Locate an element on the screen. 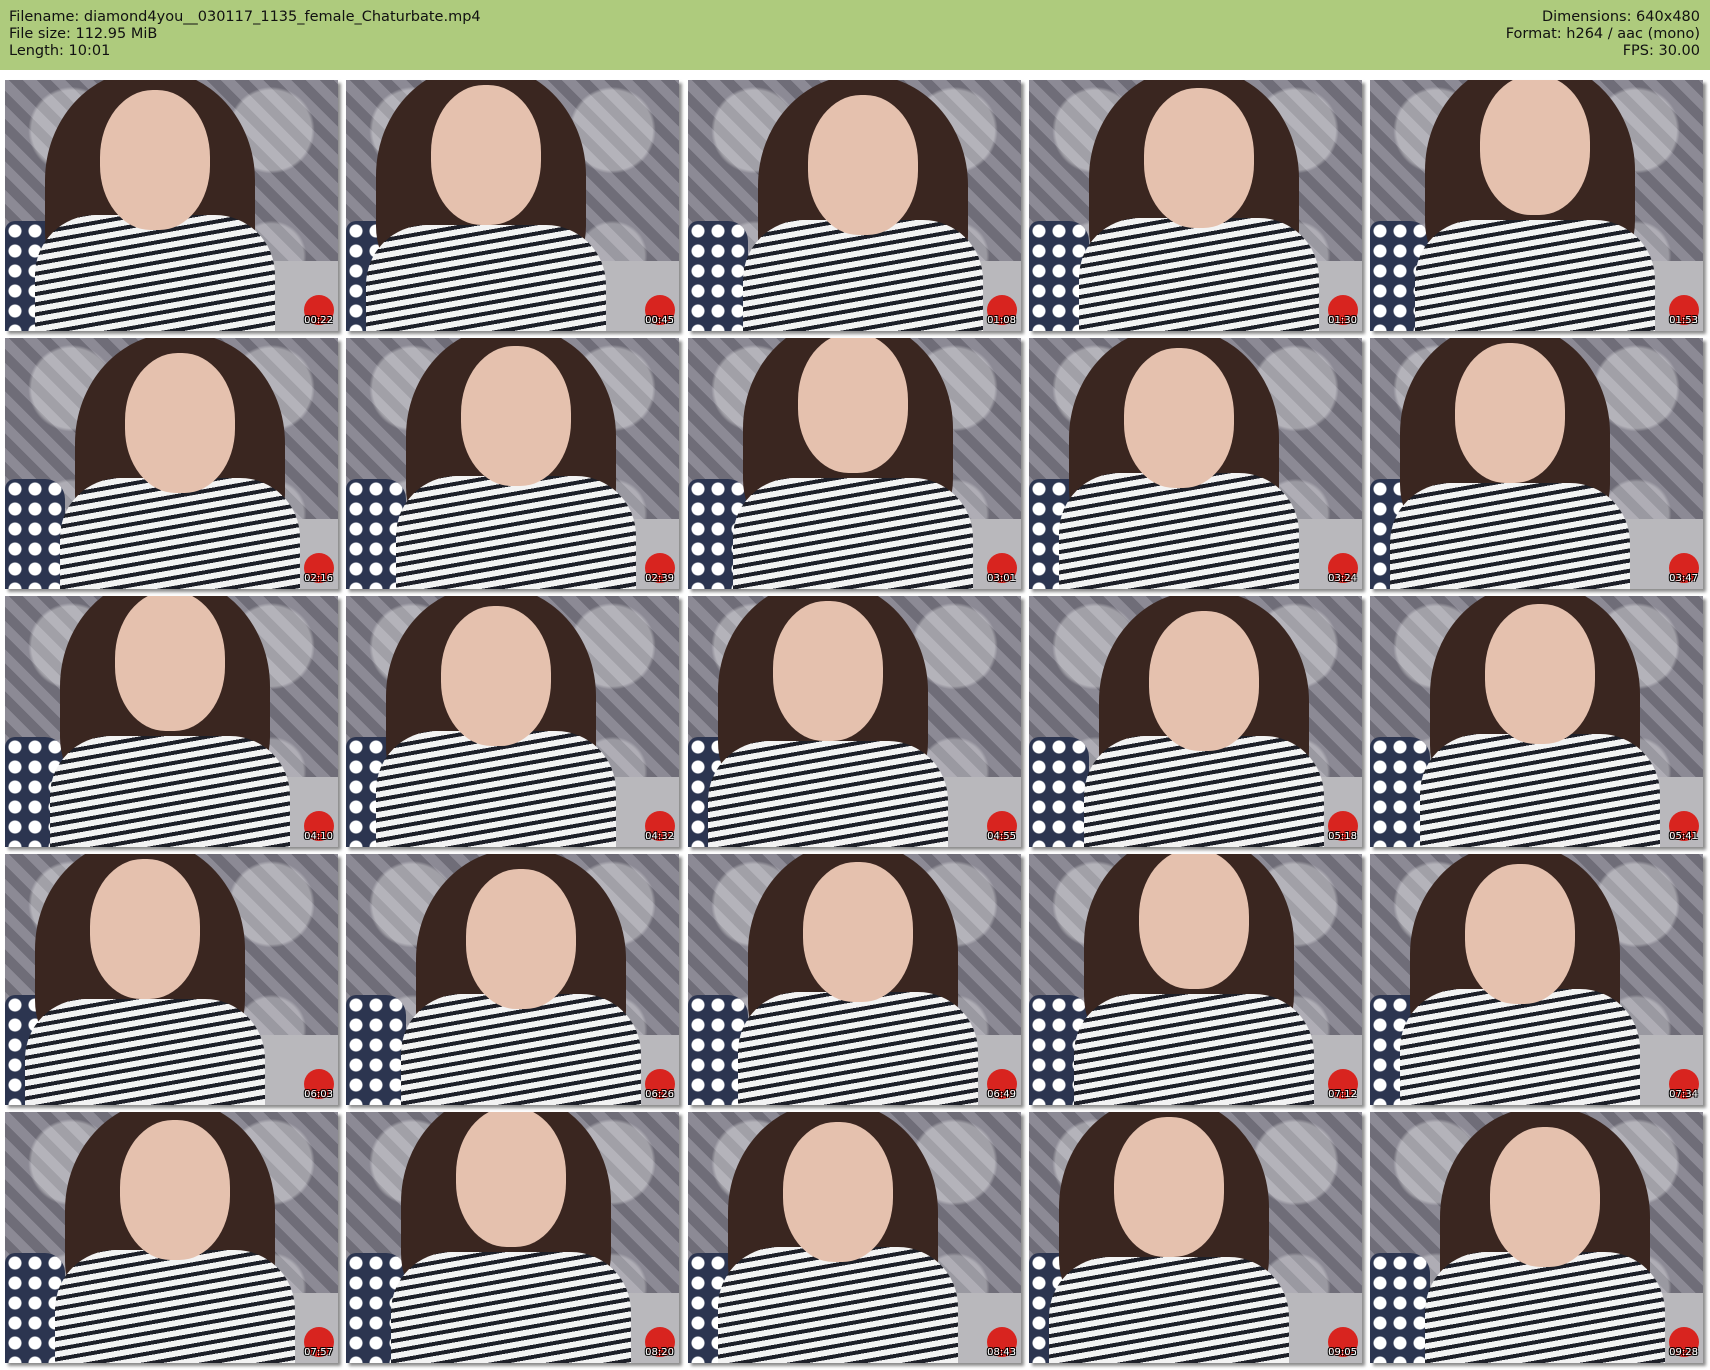 This screenshot has width=1710, height=1370. video-thumbnail: 01:08 is located at coordinates (854, 205).